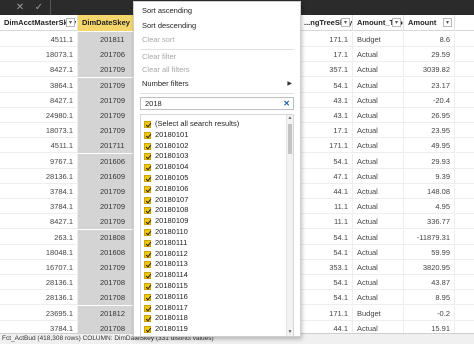  Describe the element at coordinates (326, 326) in the screenshot. I see `table-cell: 44.1` at that location.